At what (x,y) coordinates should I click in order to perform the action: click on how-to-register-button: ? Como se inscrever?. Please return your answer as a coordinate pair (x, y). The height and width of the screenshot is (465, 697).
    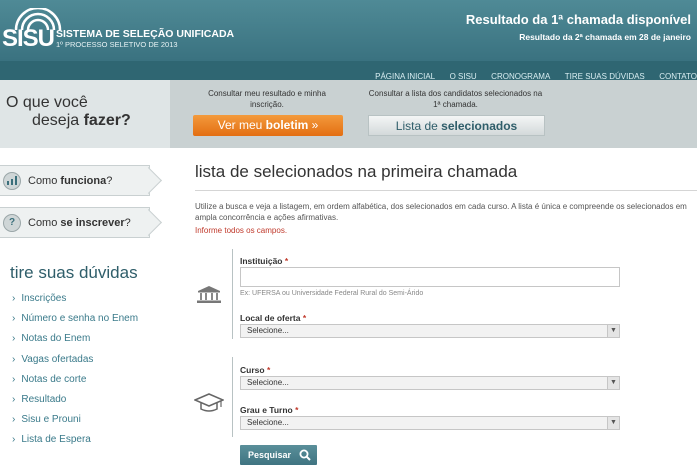
    Looking at the image, I should click on (75, 222).